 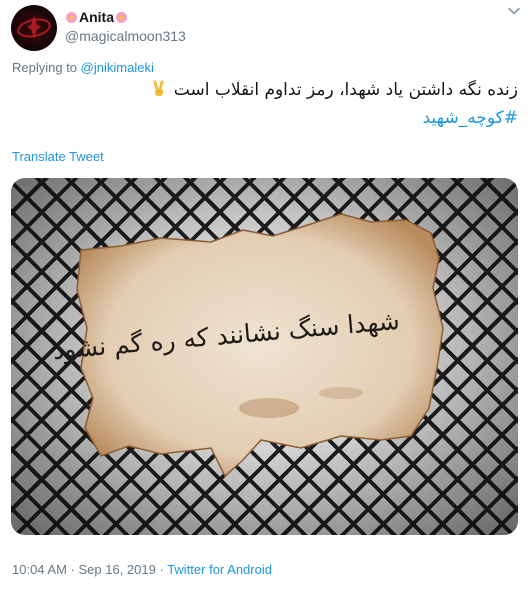 I want to click on display-name: Anita, so click(x=96, y=17).